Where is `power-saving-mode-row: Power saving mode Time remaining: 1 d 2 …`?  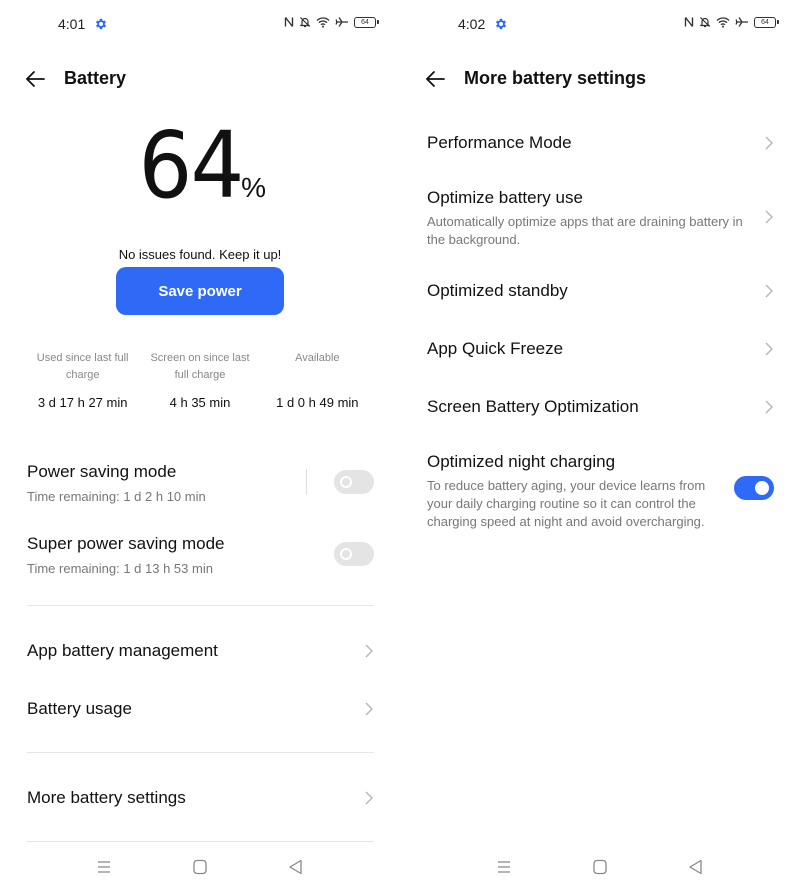 power-saving-mode-row: Power saving mode Time remaining: 1 d 2 … is located at coordinates (200, 484).